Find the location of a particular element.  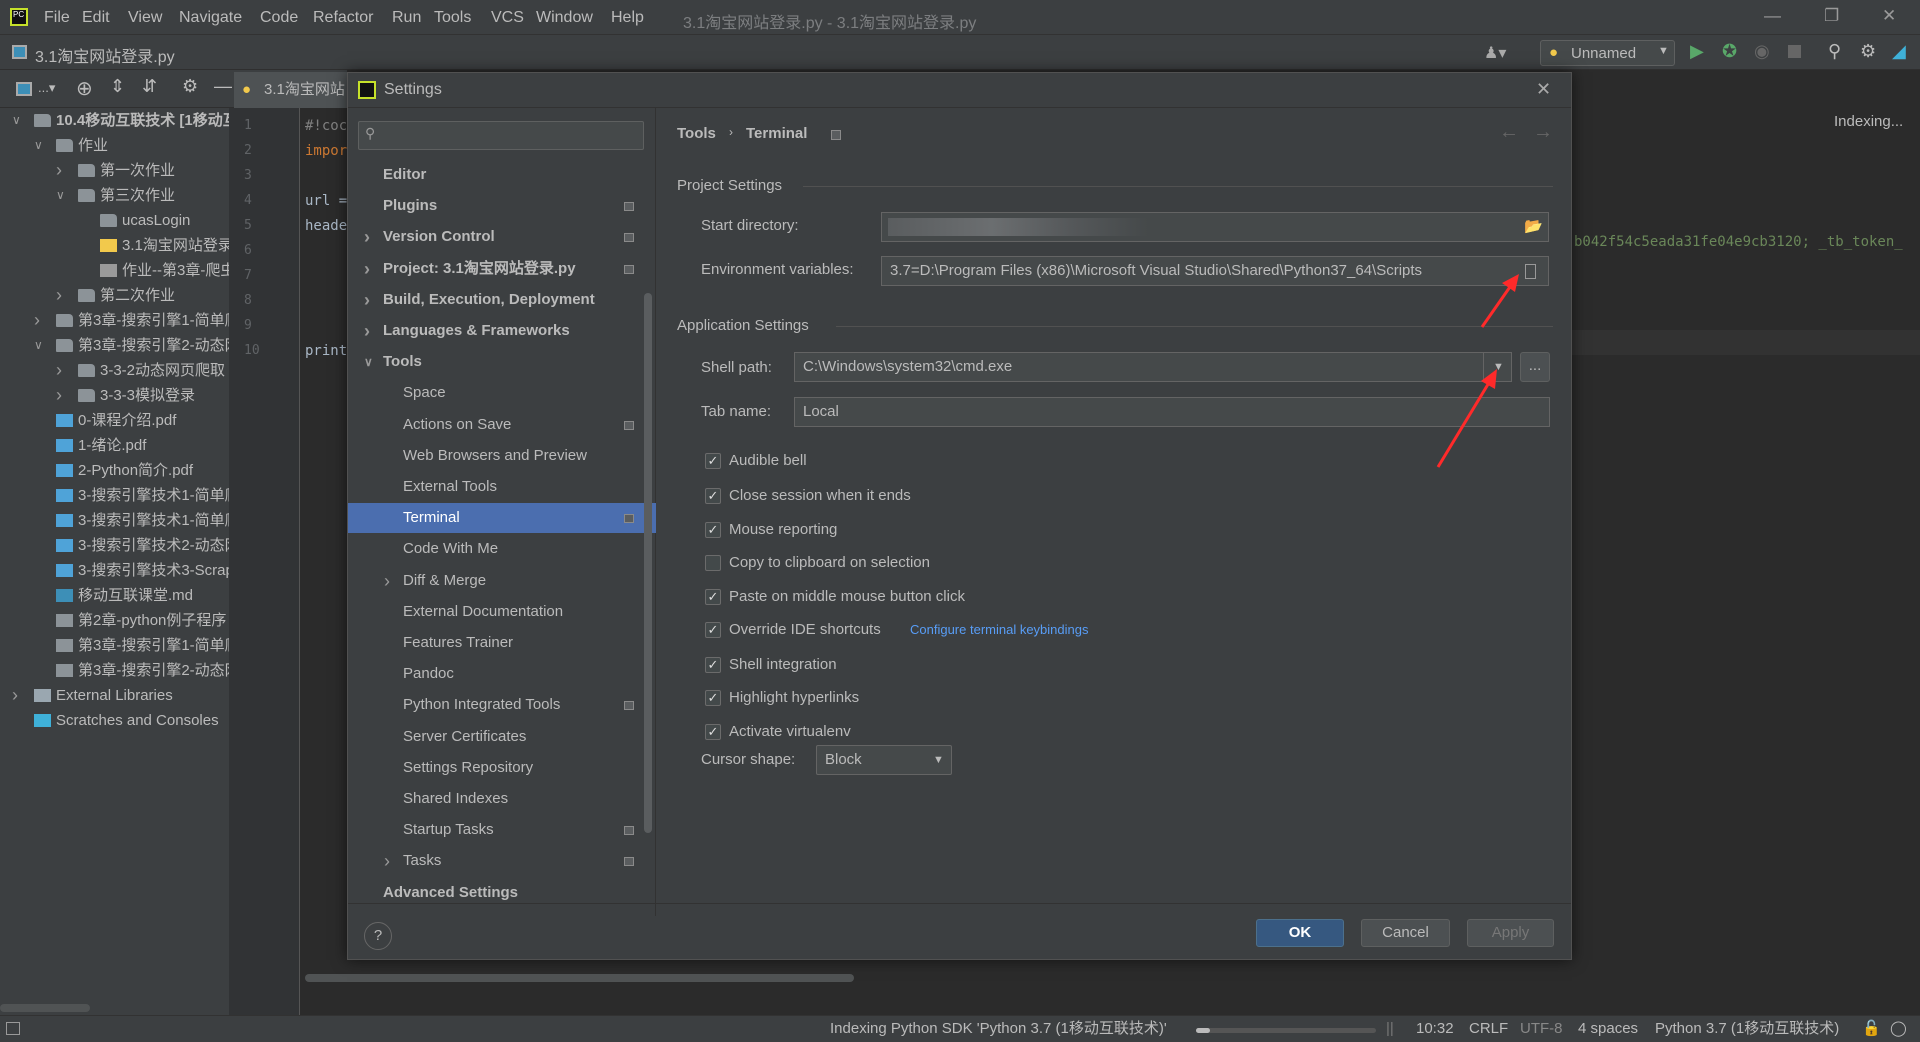

notifications-icon: ◯ is located at coordinates (1898, 1029).